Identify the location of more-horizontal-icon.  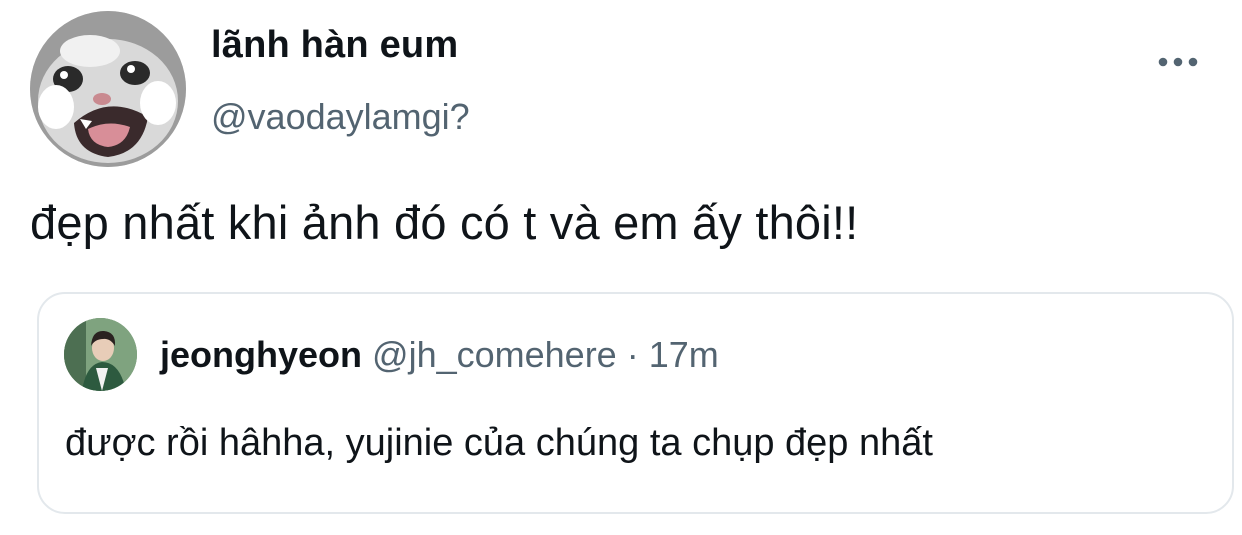
(1178, 62).